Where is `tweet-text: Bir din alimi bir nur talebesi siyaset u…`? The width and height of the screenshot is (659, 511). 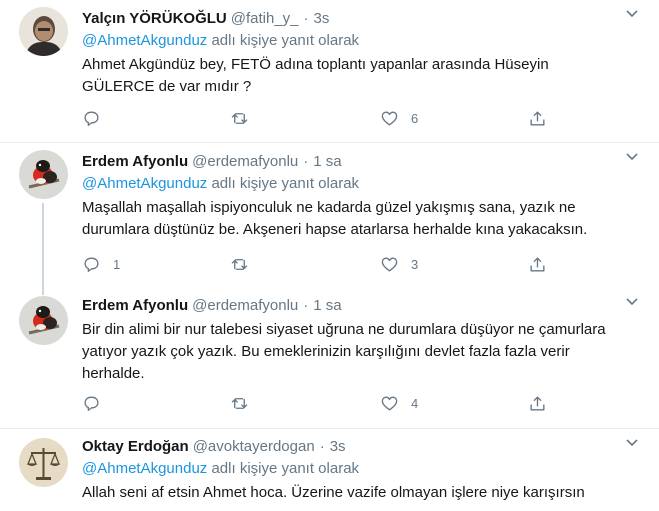 tweet-text: Bir din alimi bir nur talebesi siyaset u… is located at coordinates (344, 351).